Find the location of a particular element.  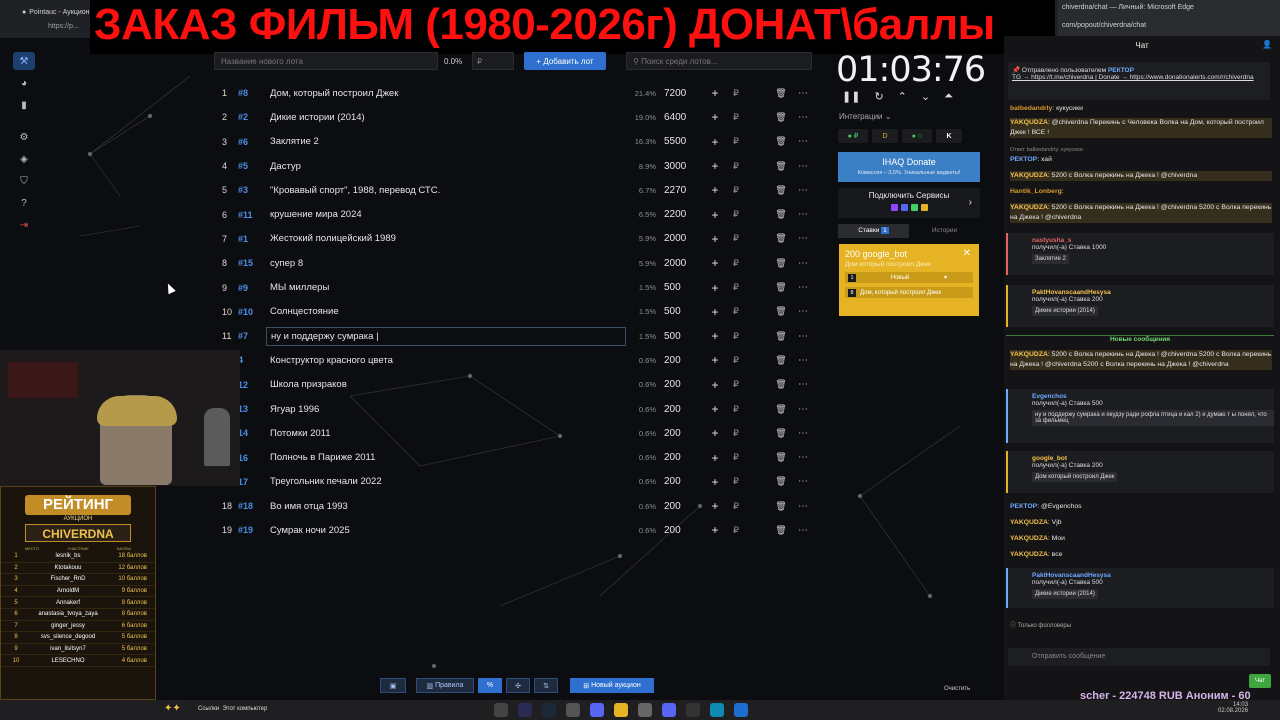

chat-user: balbedandrly is located at coordinates (1031, 108).